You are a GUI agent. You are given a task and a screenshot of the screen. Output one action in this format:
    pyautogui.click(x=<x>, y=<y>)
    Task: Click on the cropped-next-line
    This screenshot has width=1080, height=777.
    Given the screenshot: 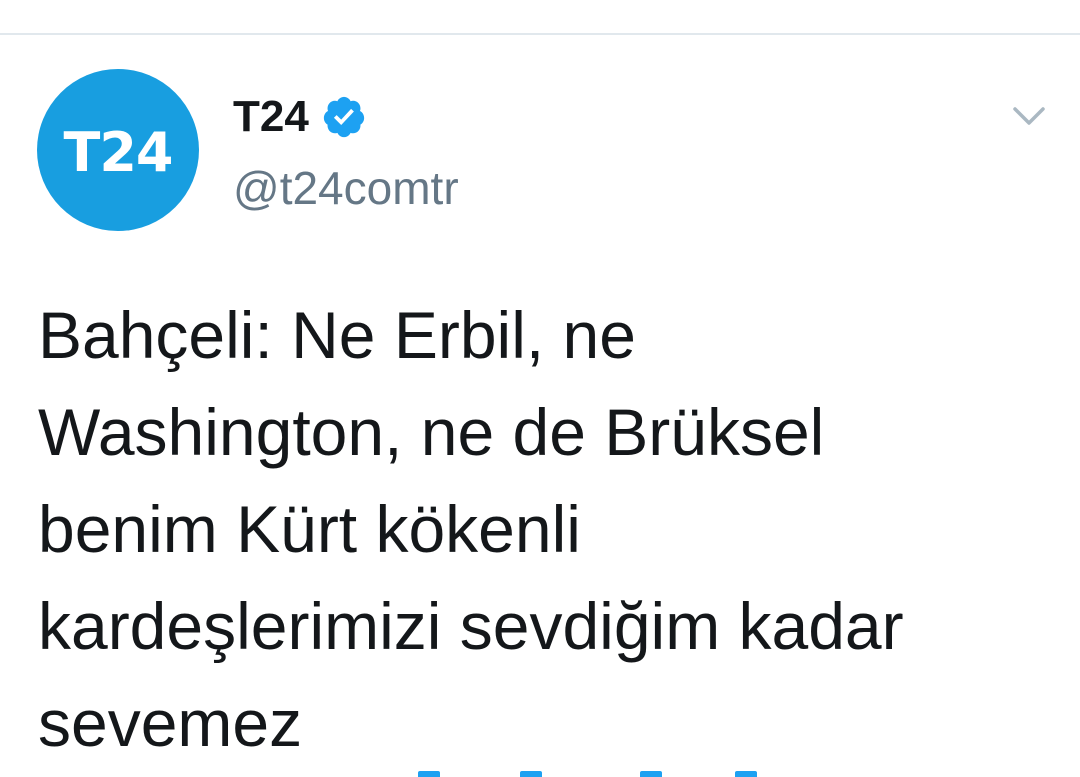 What is the action you would take?
    pyautogui.click(x=540, y=771)
    